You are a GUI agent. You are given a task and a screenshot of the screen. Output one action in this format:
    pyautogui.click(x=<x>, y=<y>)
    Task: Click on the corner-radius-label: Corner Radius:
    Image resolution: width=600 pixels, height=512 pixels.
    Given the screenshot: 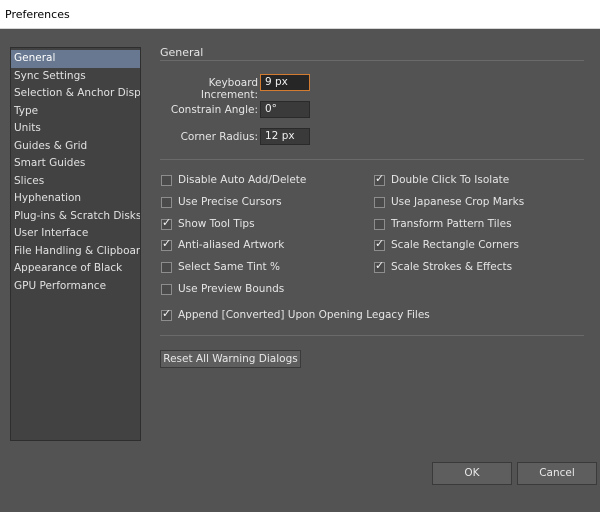 What is the action you would take?
    pyautogui.click(x=219, y=137)
    